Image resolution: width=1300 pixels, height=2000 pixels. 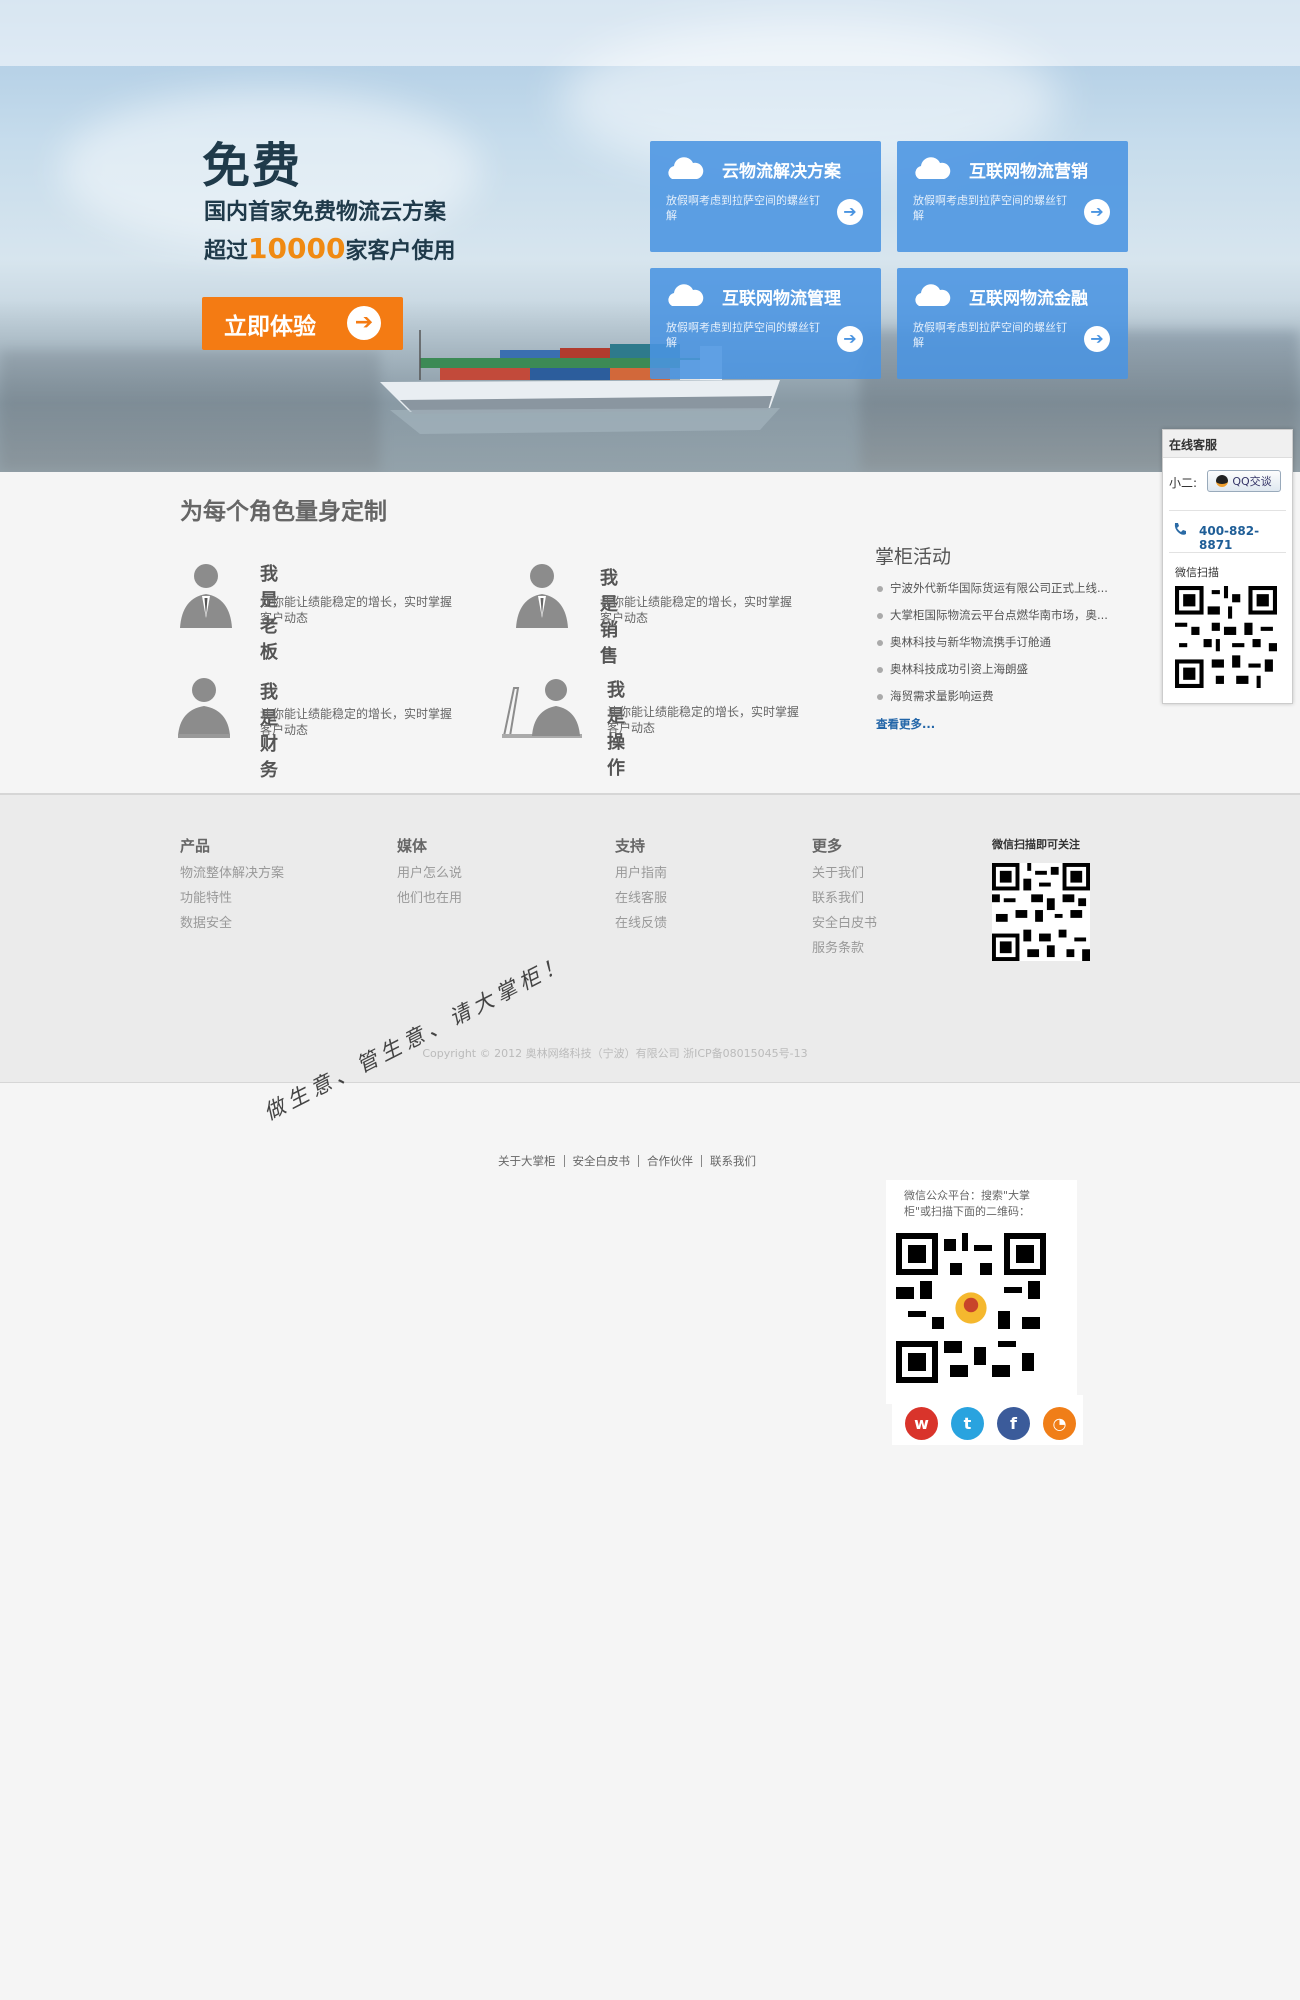 I want to click on rss-icon: ◔, so click(x=1059, y=1423).